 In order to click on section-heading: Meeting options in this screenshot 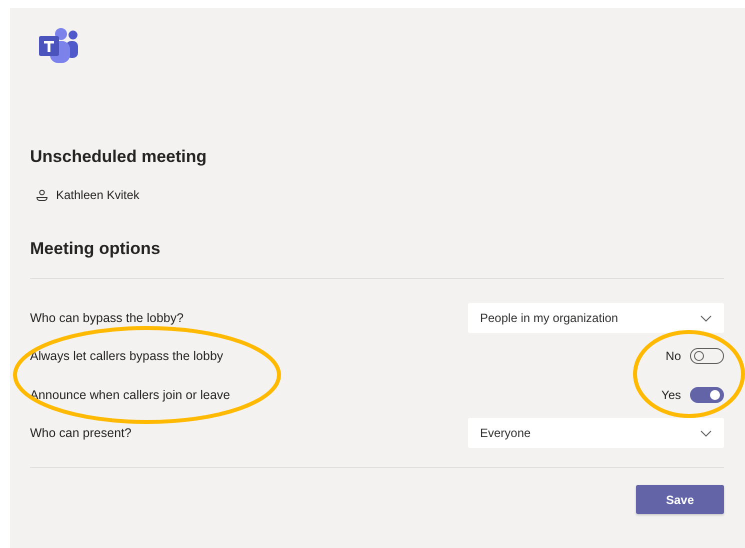, I will do `click(96, 249)`.